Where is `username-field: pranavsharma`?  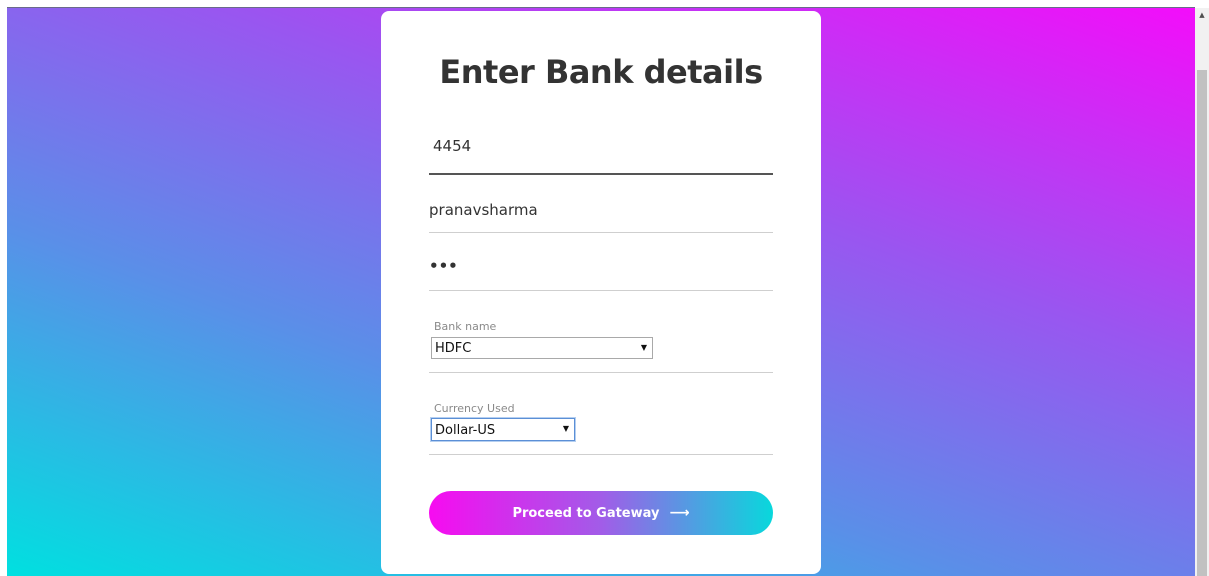
username-field: pranavsharma is located at coordinates (601, 215).